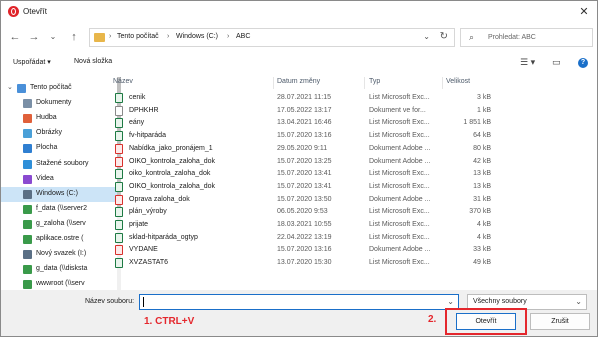  I want to click on sidebar-item: g_zaloha (\\serv, so click(59, 224).